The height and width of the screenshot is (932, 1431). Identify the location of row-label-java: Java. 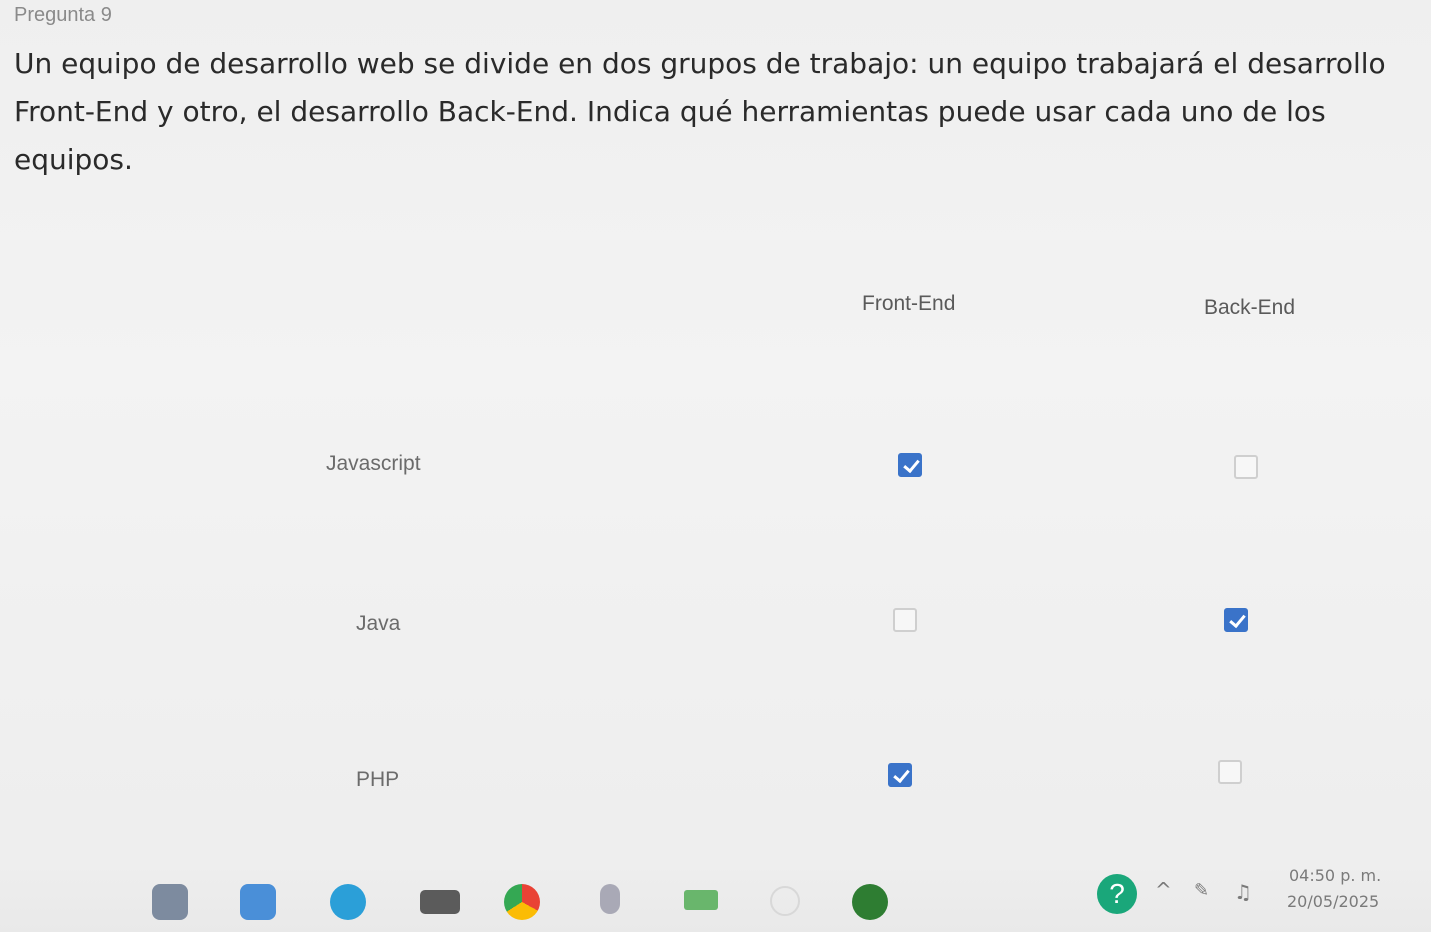
(378, 623).